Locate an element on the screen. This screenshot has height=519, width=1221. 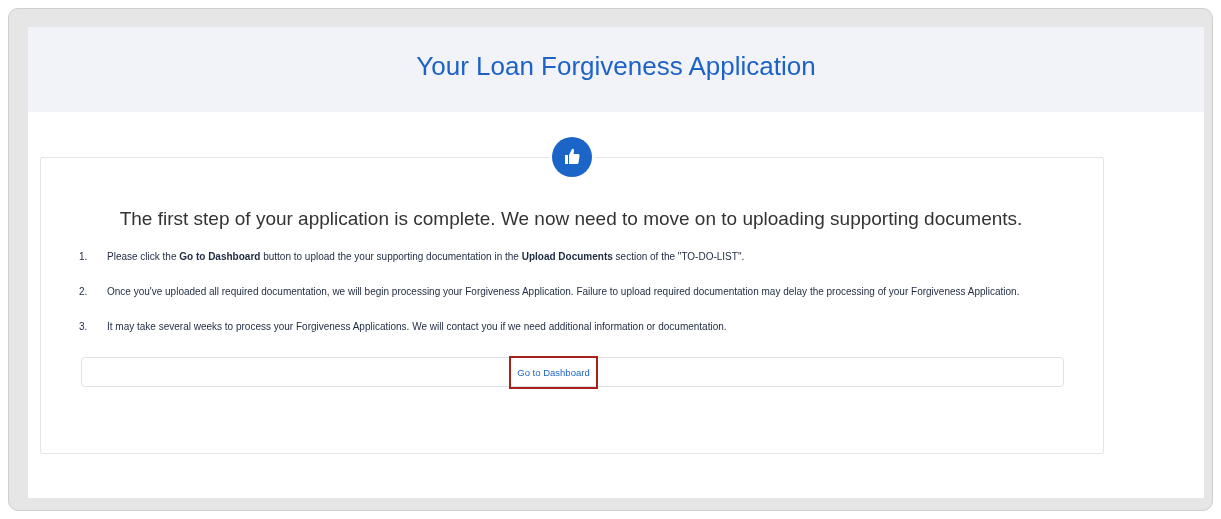
step-number: 1. is located at coordinates (84, 257).